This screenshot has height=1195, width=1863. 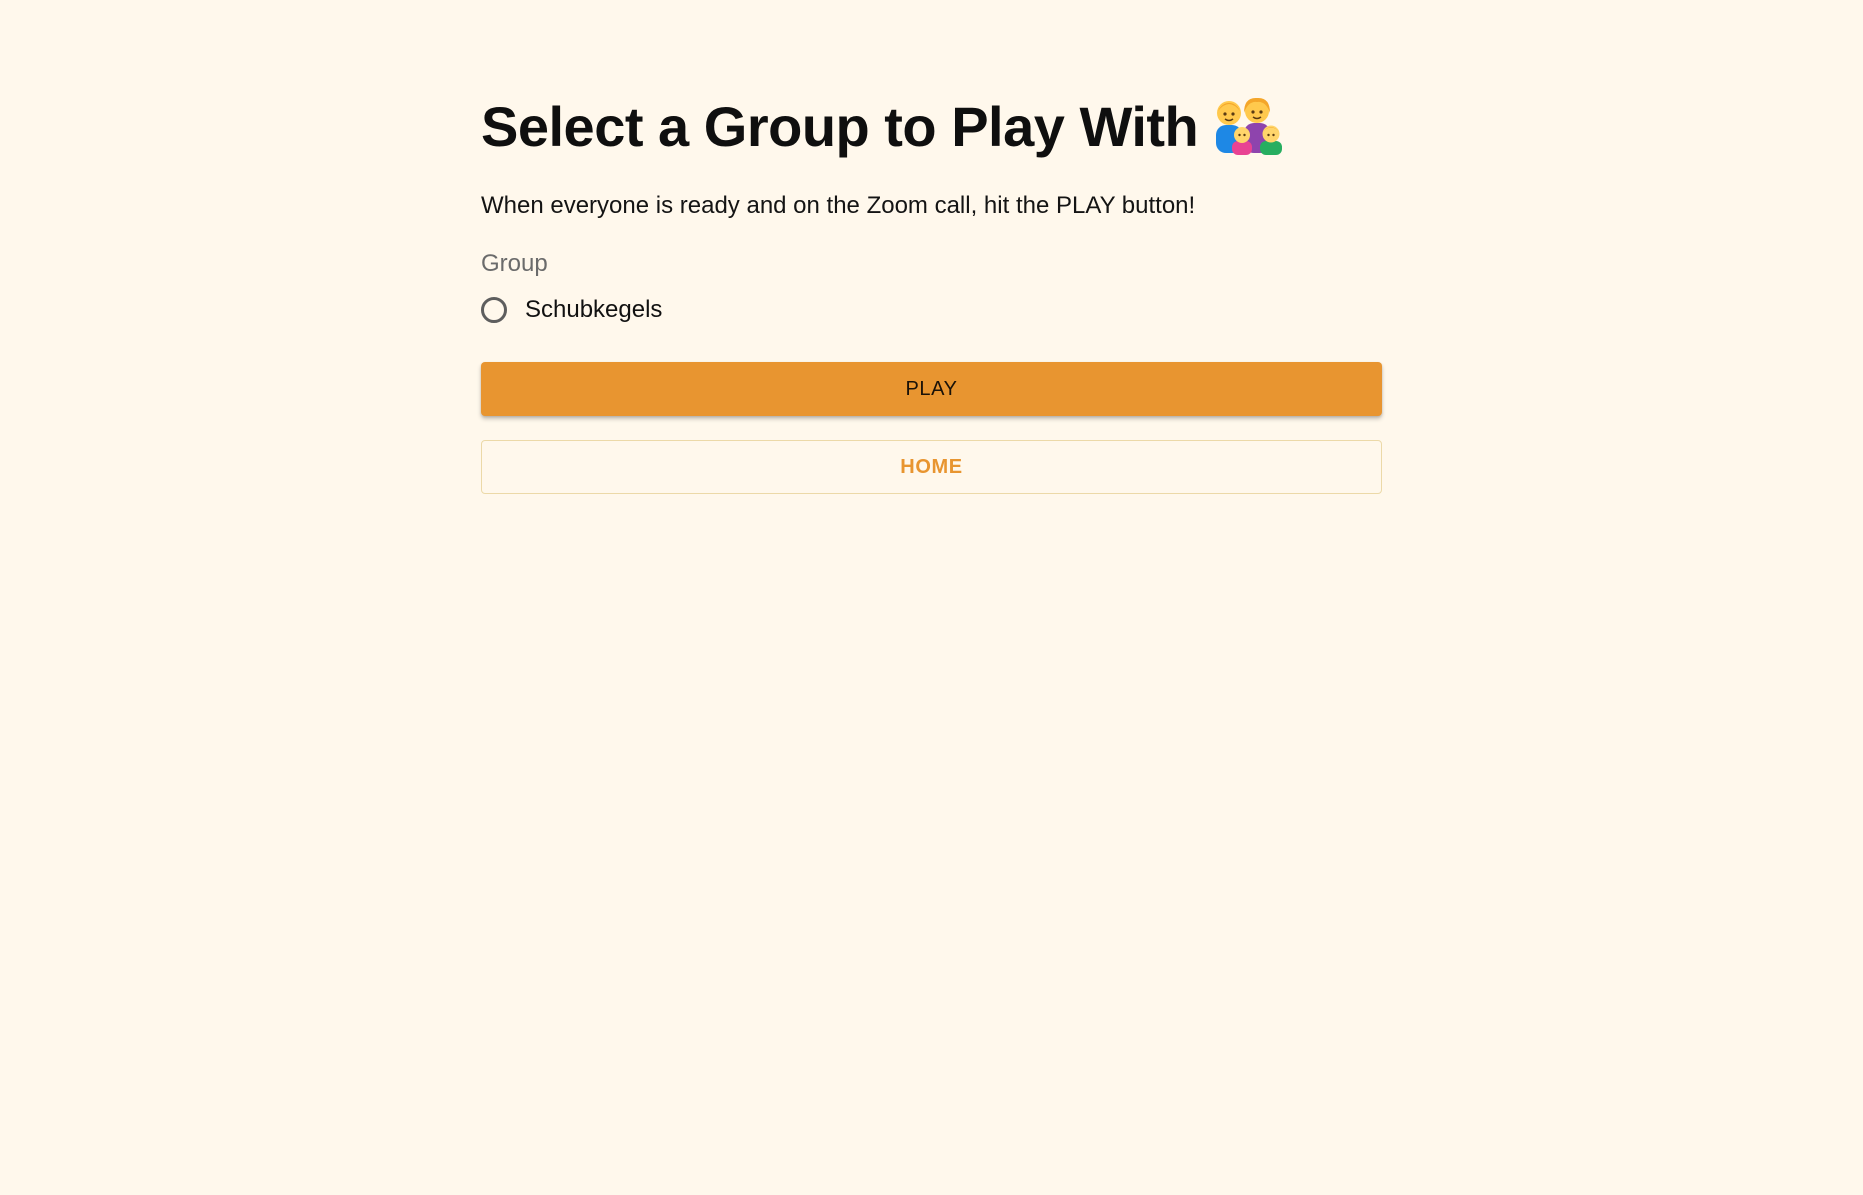 I want to click on group-field-label: Group, so click(x=514, y=263).